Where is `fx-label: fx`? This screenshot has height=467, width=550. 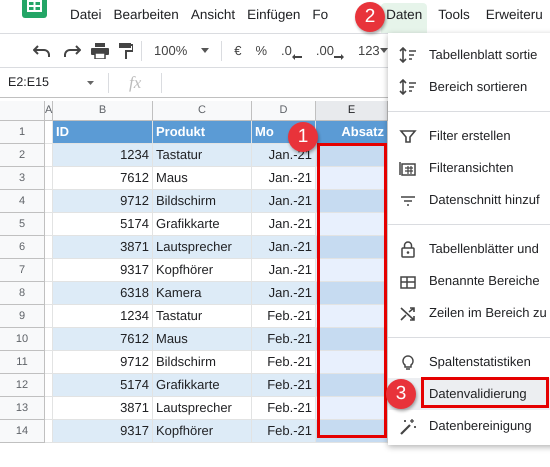 fx-label: fx is located at coordinates (135, 83).